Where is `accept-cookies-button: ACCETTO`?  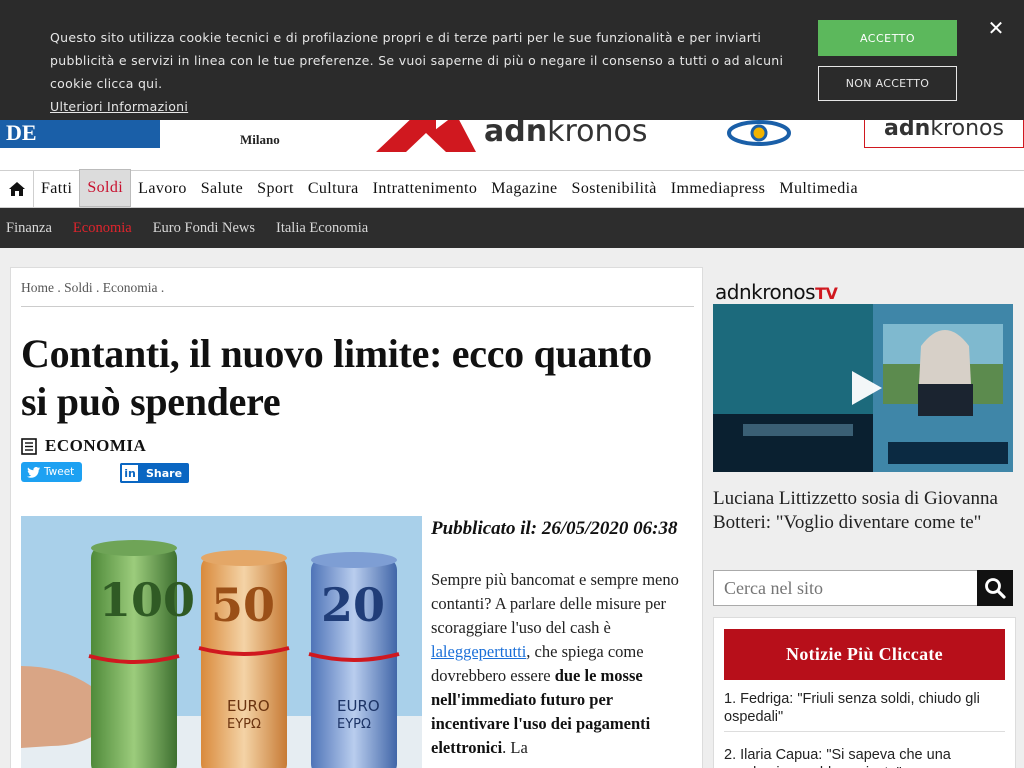
accept-cookies-button: ACCETTO is located at coordinates (887, 38).